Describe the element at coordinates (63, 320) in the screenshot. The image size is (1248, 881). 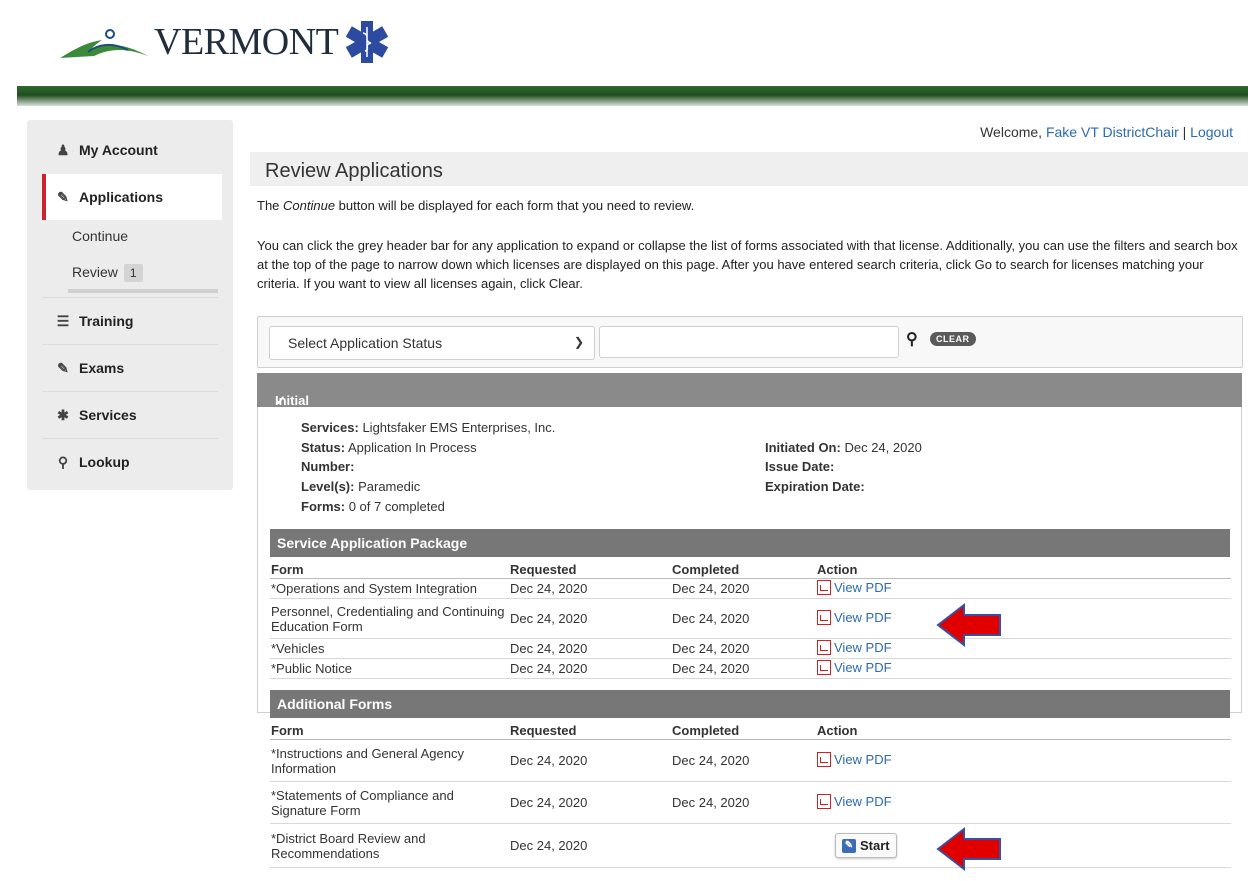
I see `graduation-cap-icon: ☰` at that location.